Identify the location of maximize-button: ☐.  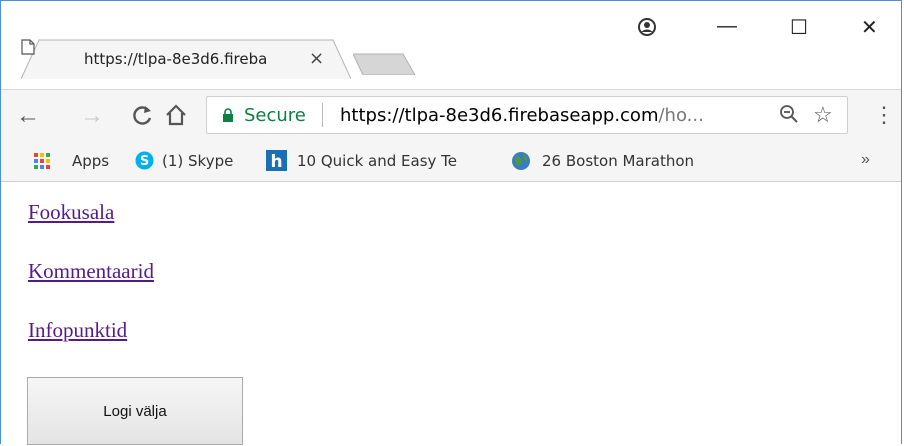
(799, 27).